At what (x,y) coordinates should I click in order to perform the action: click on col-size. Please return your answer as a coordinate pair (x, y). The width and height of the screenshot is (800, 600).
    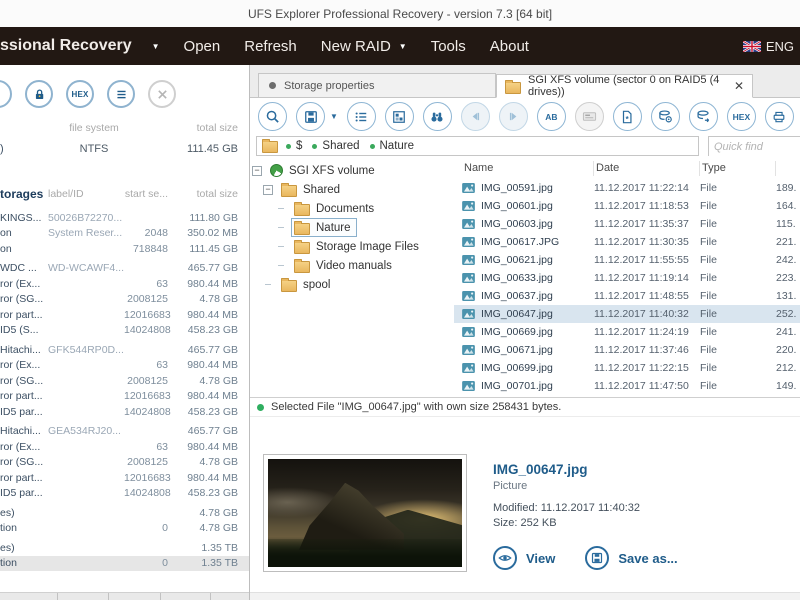
    Looking at the image, I should click on (788, 168).